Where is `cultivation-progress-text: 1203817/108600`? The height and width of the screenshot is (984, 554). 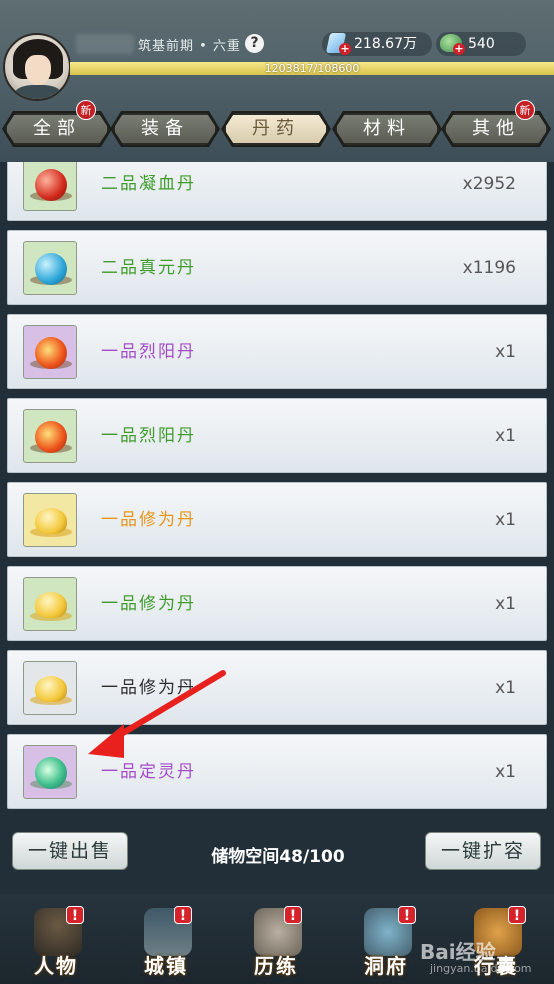 cultivation-progress-text: 1203817/108600 is located at coordinates (312, 68).